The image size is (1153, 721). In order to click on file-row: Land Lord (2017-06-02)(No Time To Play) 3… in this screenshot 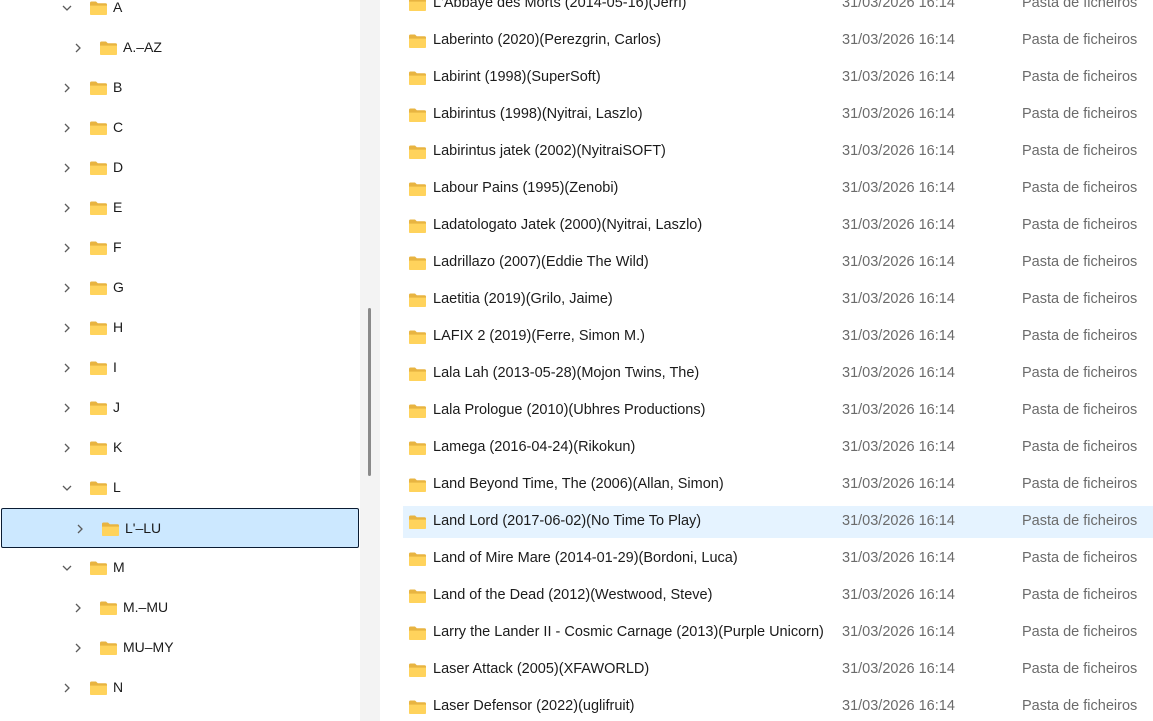, I will do `click(778, 522)`.